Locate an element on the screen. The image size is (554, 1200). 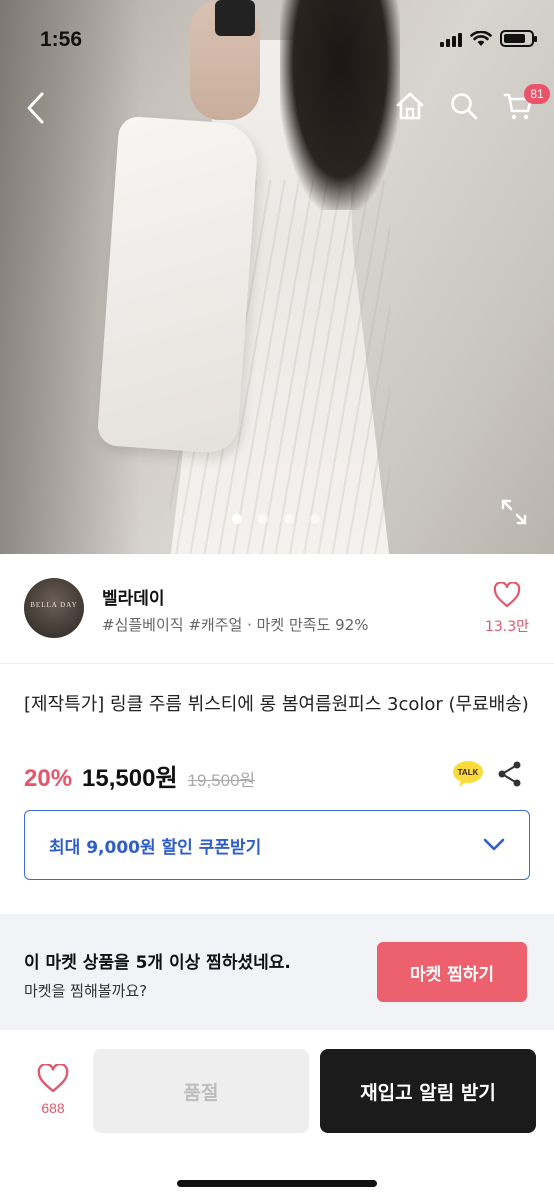
back-button is located at coordinates (36, 108).